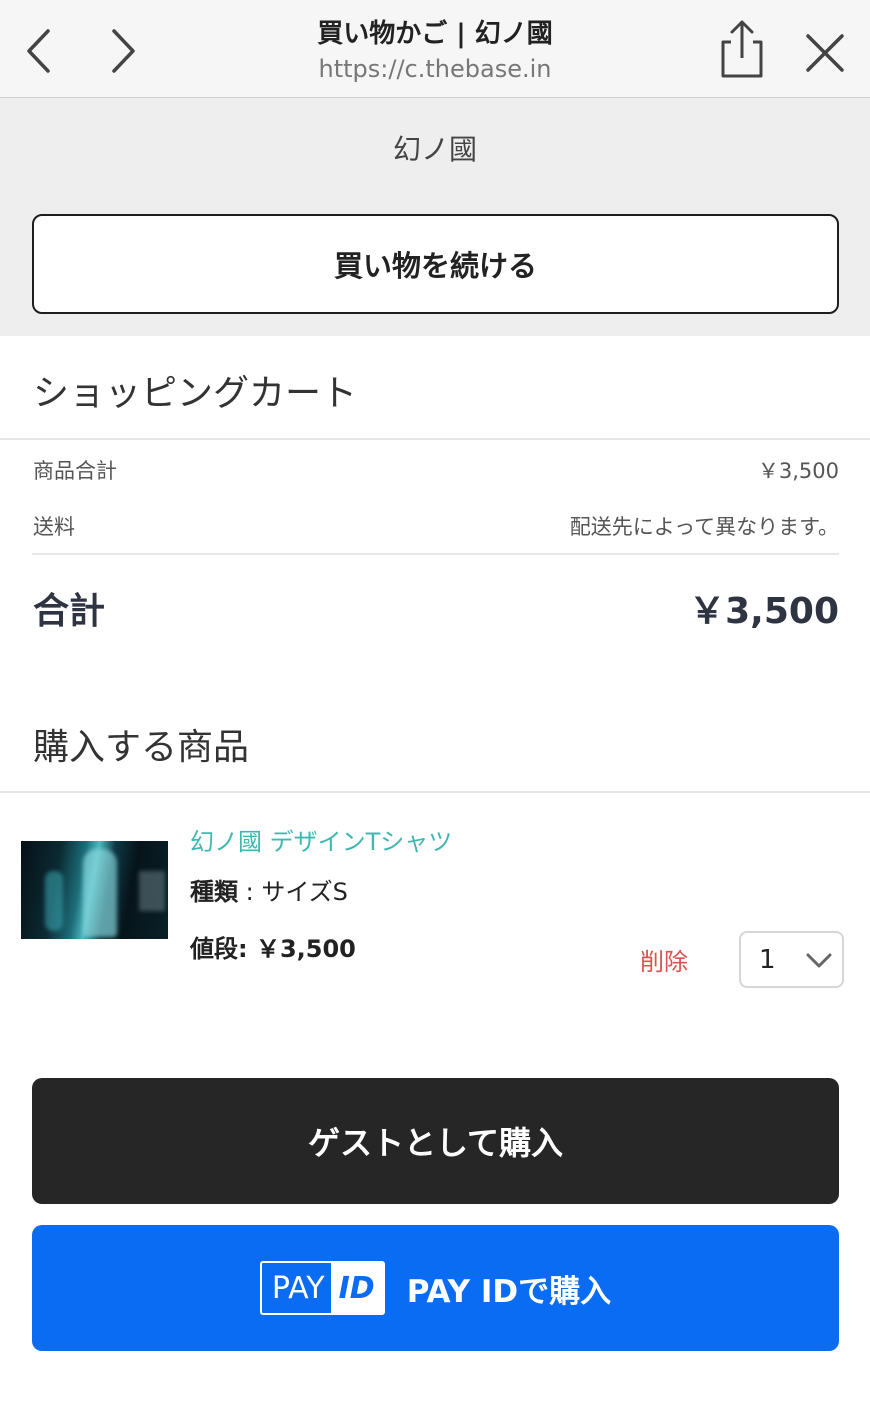  I want to click on chevron-down-icon, so click(819, 960).